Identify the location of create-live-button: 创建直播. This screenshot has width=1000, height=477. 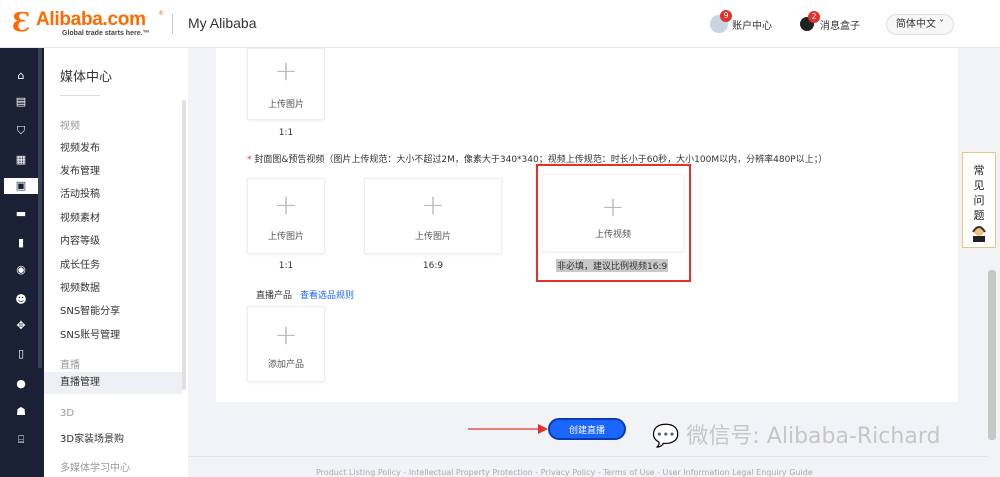
(587, 429).